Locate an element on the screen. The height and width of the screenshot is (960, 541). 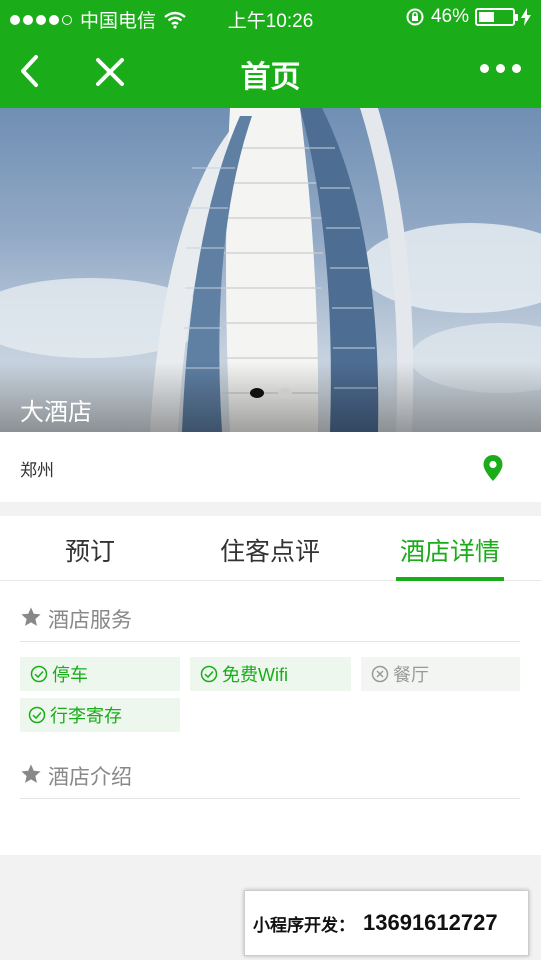
rotation-lock-icon is located at coordinates (415, 17).